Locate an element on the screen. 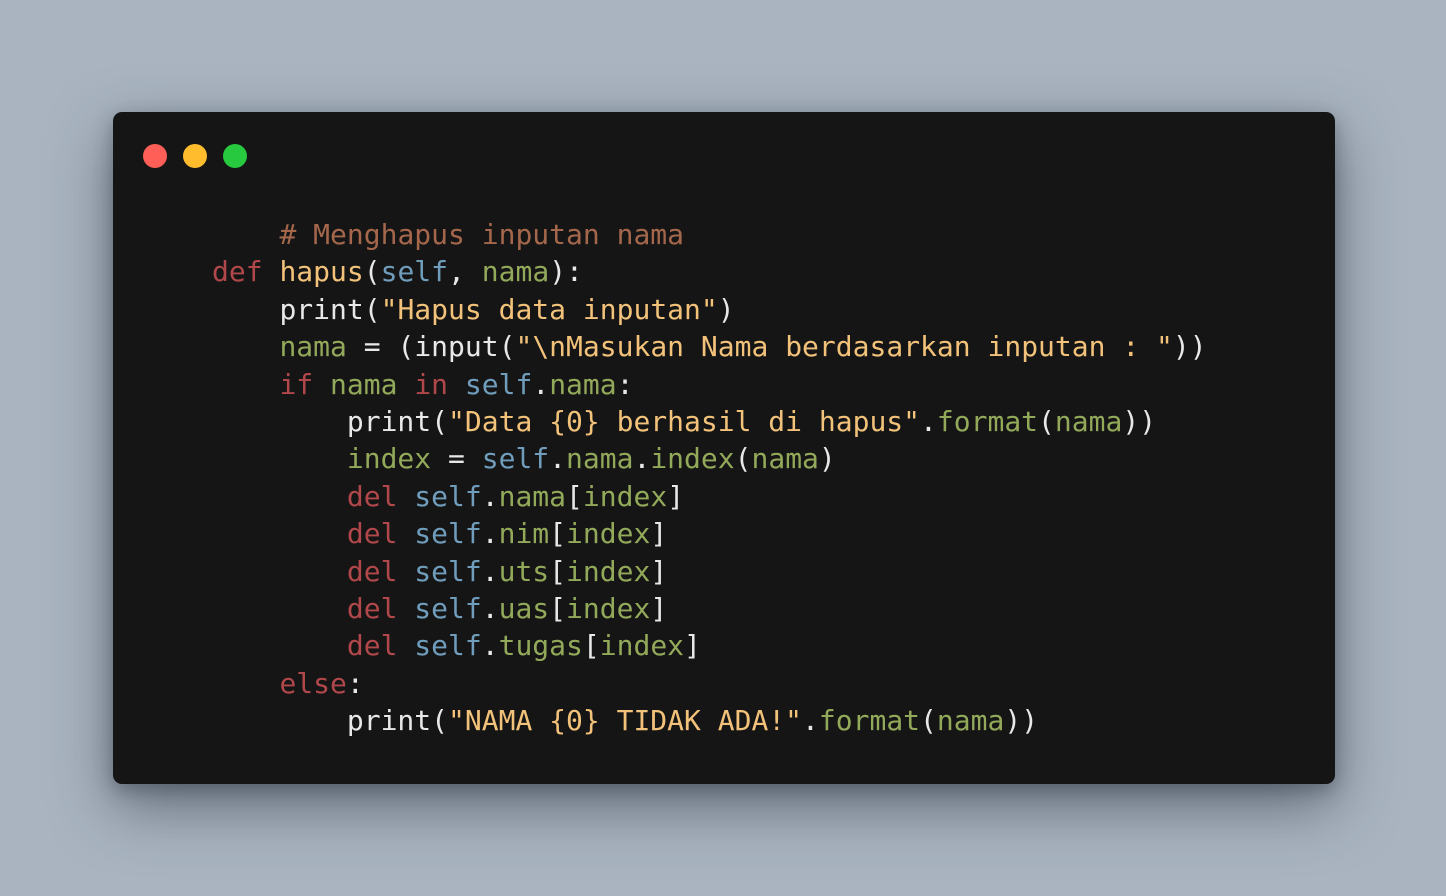 The height and width of the screenshot is (896, 1446). code-line: del self.nim[index] is located at coordinates (709, 533).